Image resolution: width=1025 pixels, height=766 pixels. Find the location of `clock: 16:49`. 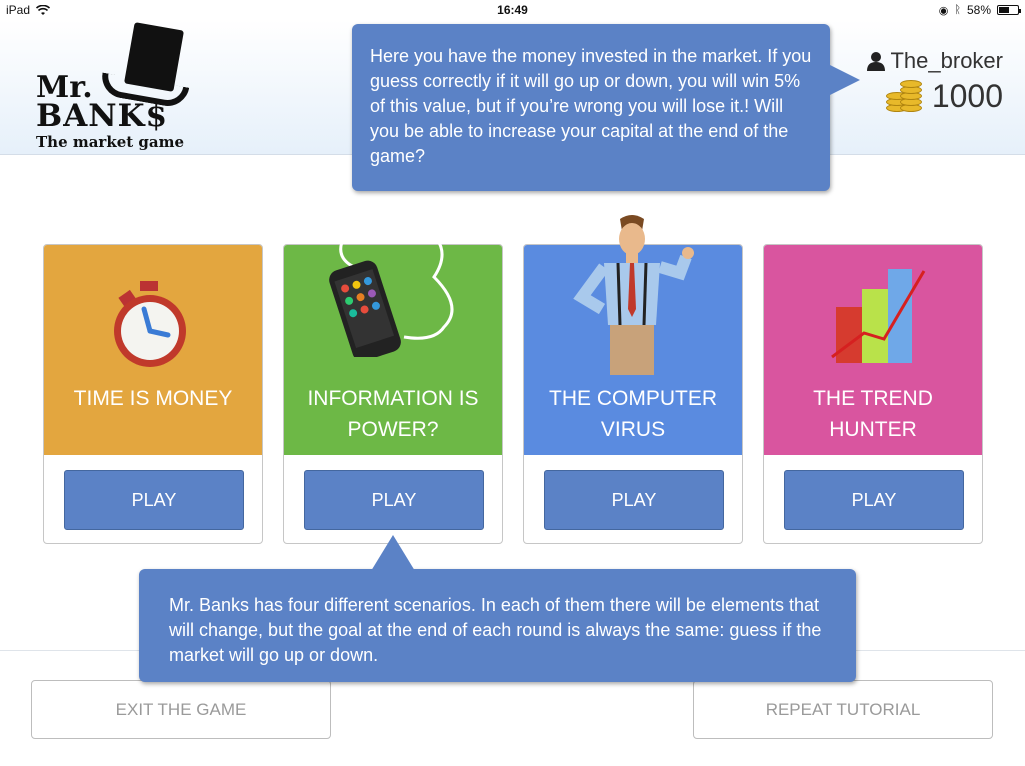

clock: 16:49 is located at coordinates (512, 10).